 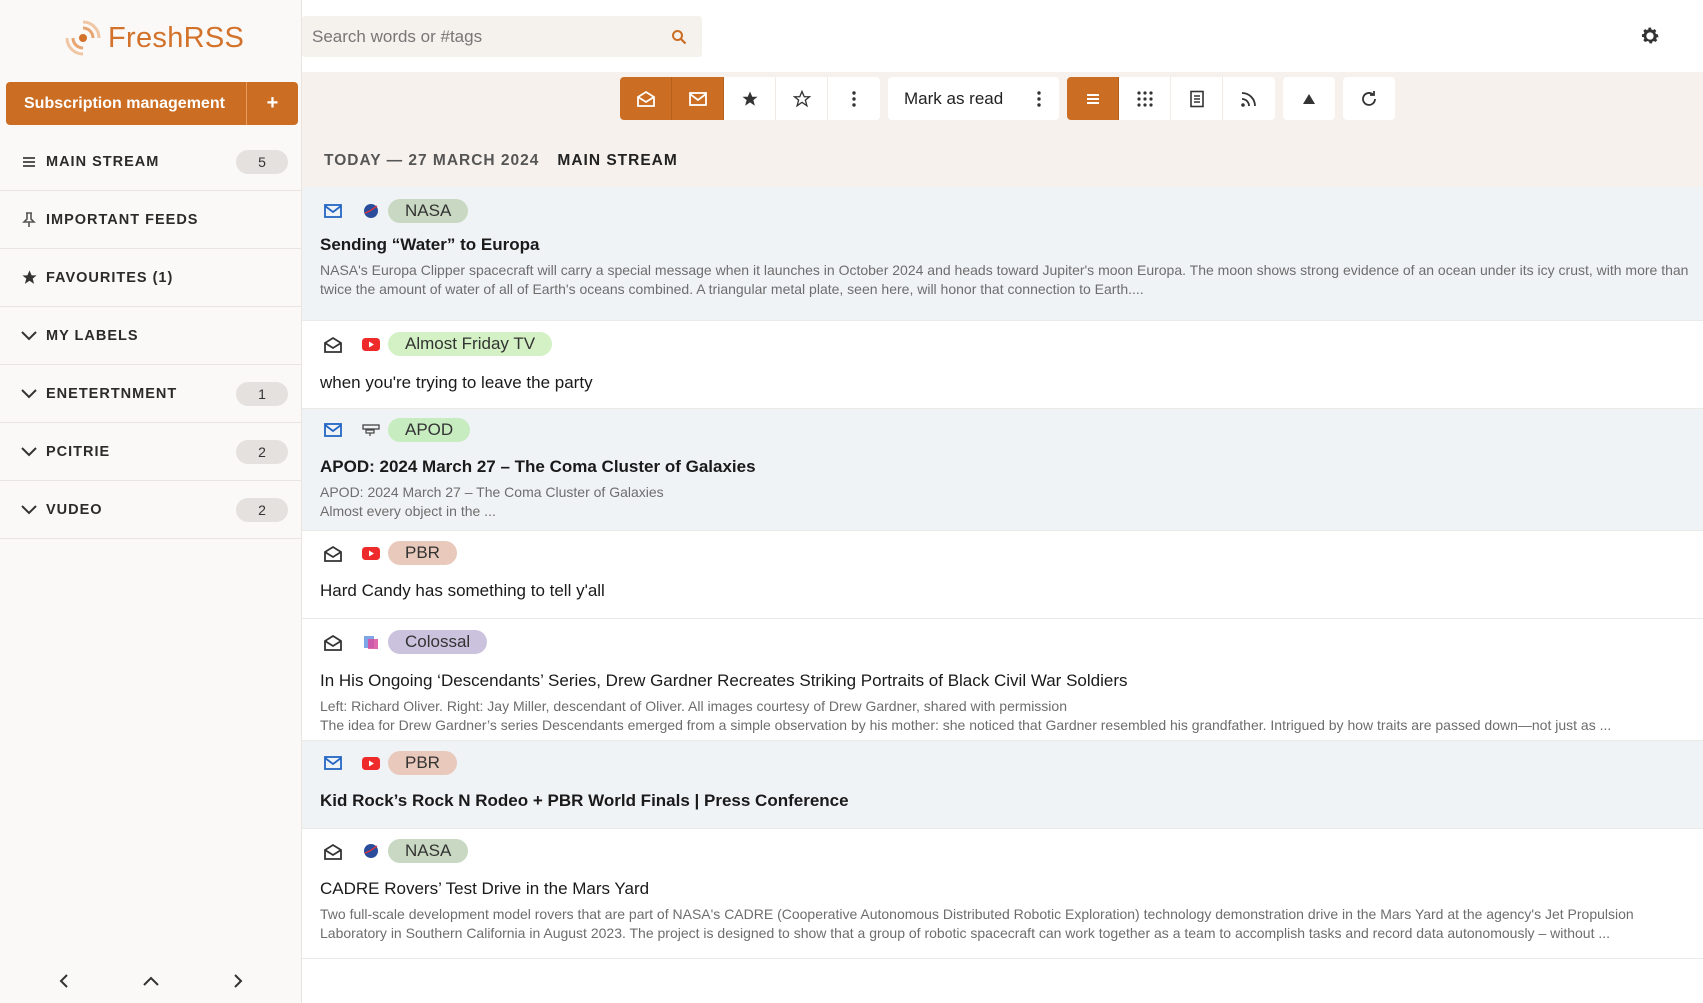 What do you see at coordinates (151, 510) in the screenshot?
I see `sidebar-item-vudeo: VUDEO 2` at bounding box center [151, 510].